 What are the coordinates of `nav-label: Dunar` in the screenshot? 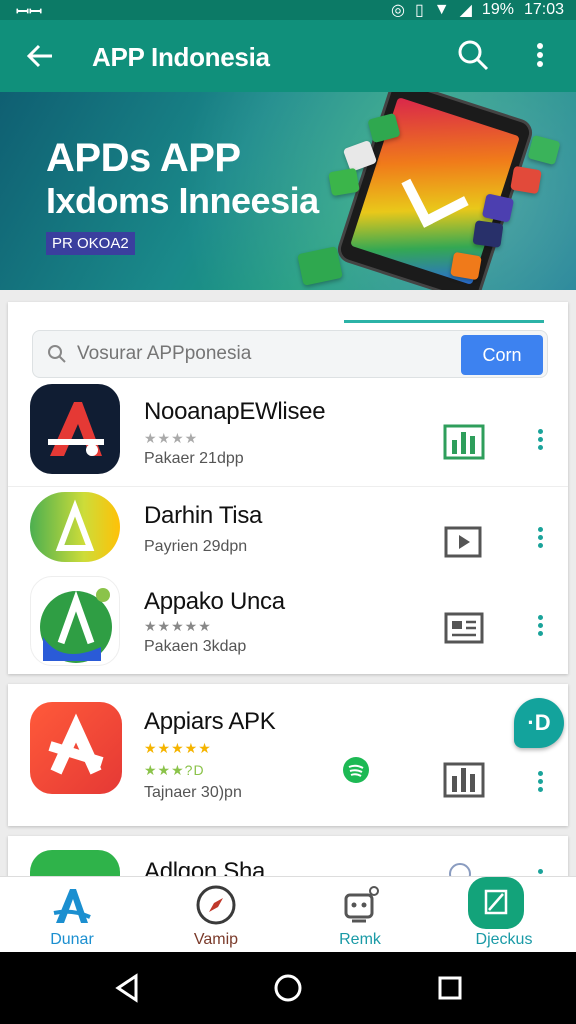 It's located at (72, 939).